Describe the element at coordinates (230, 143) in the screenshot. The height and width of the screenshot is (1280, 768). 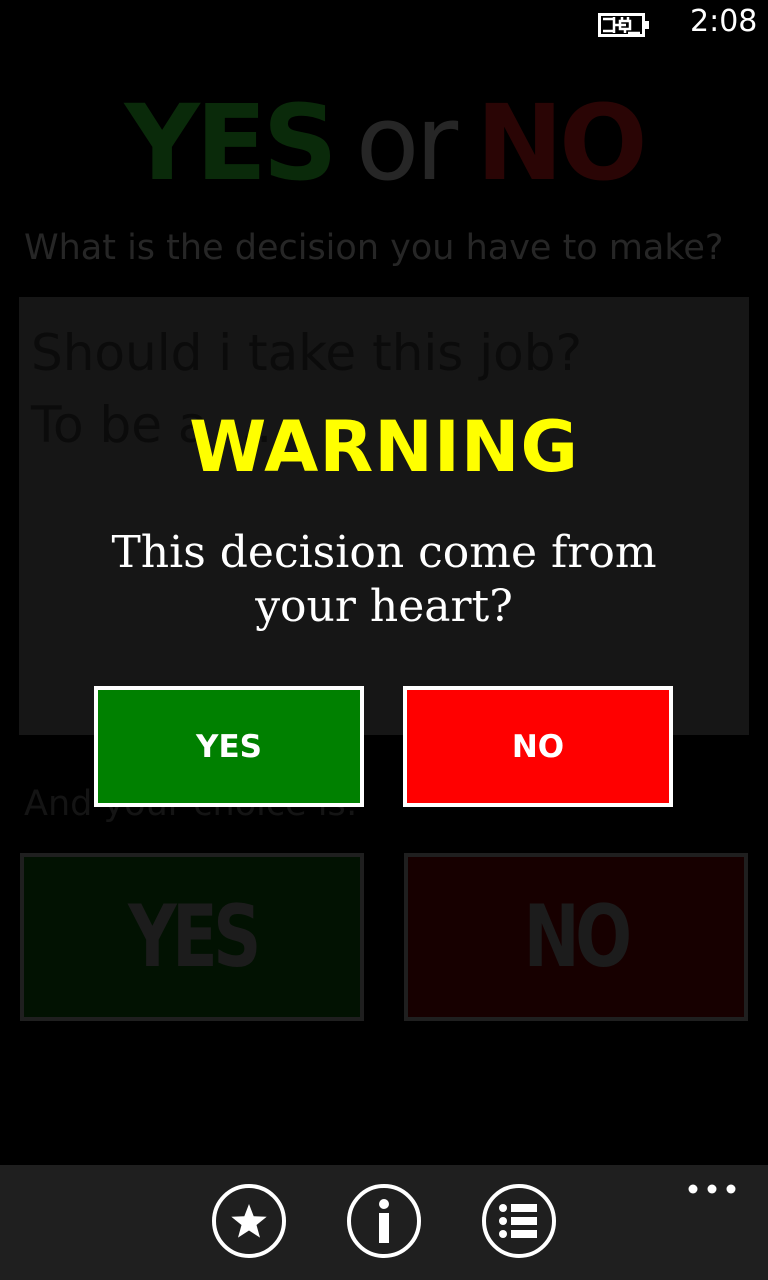
I see `app-title-yes: YES` at that location.